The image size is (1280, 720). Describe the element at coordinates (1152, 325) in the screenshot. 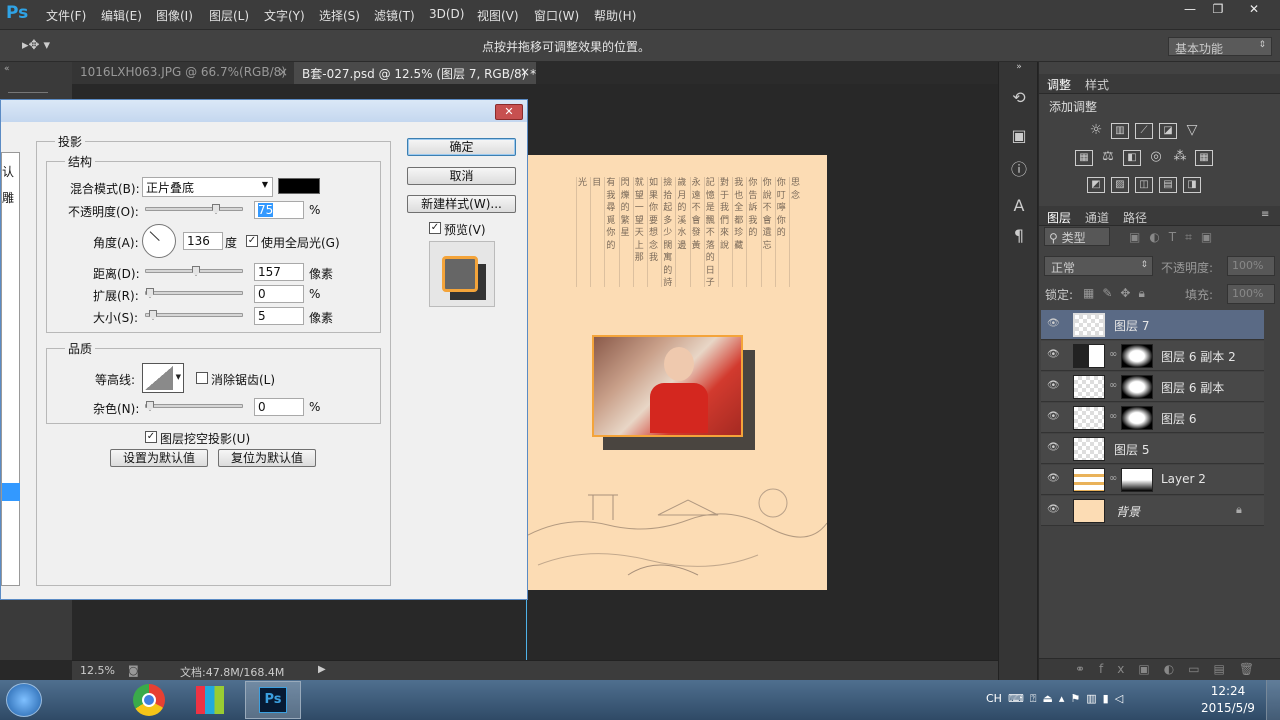

I see `layer-row-layer7: 👁︎ 图层 7` at that location.